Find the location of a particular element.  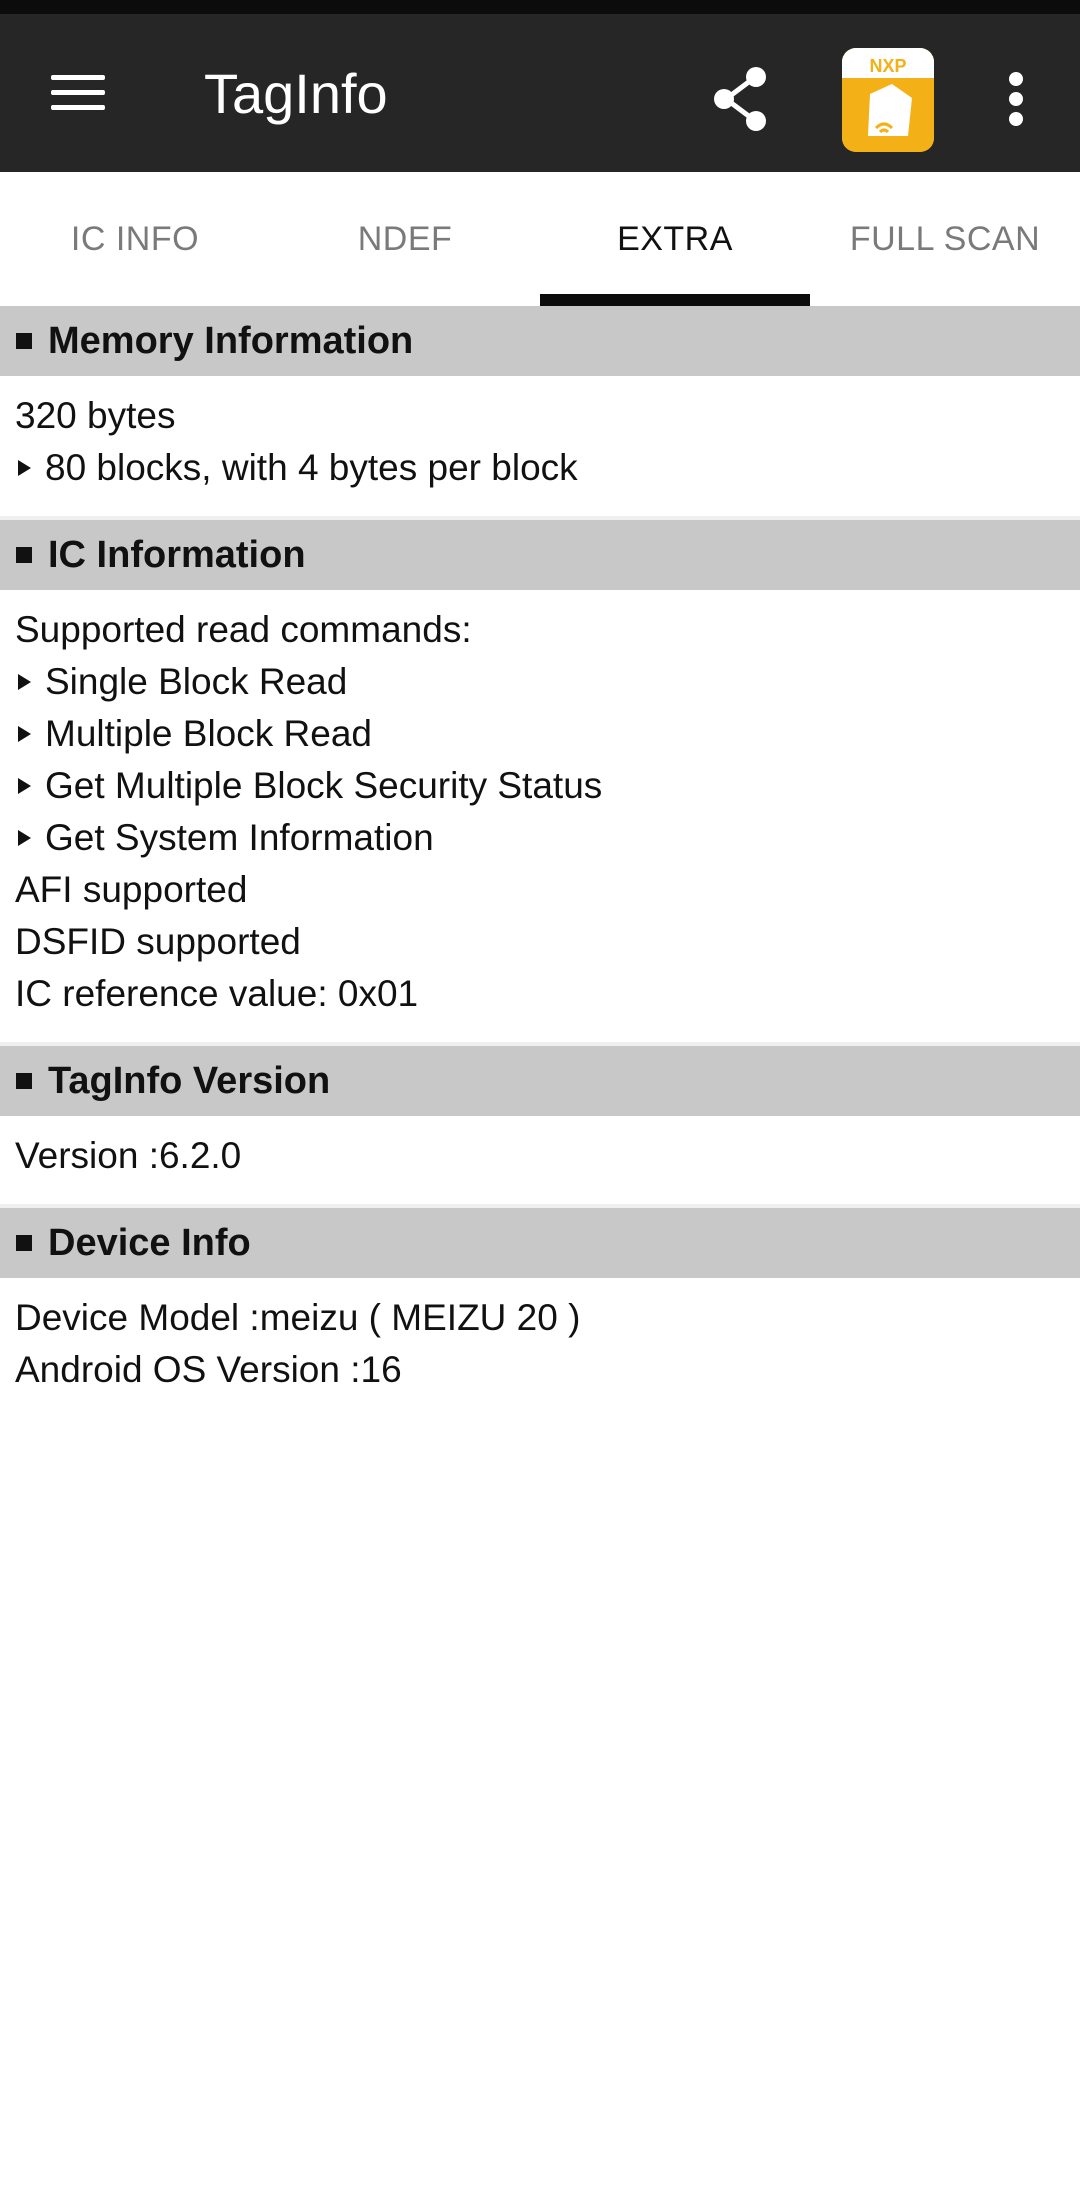

info-line: 320 bytes is located at coordinates (547, 416).